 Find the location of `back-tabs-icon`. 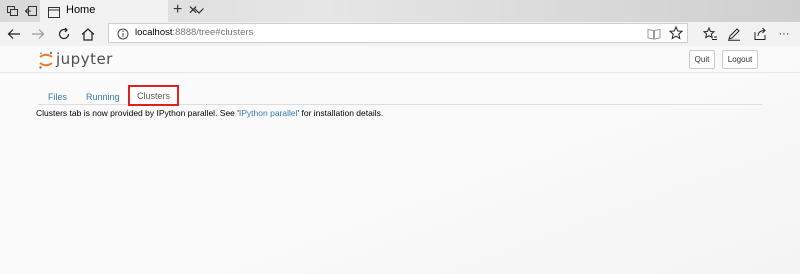

back-tabs-icon is located at coordinates (31, 11).